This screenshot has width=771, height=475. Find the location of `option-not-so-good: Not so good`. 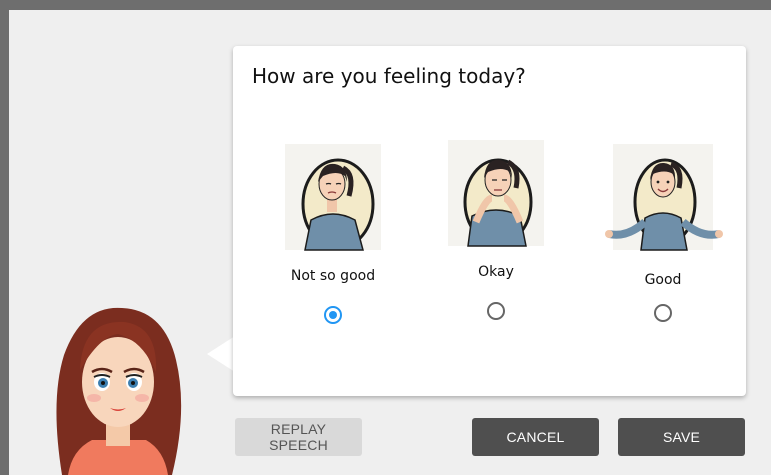

option-not-so-good: Not so good is located at coordinates (333, 233).